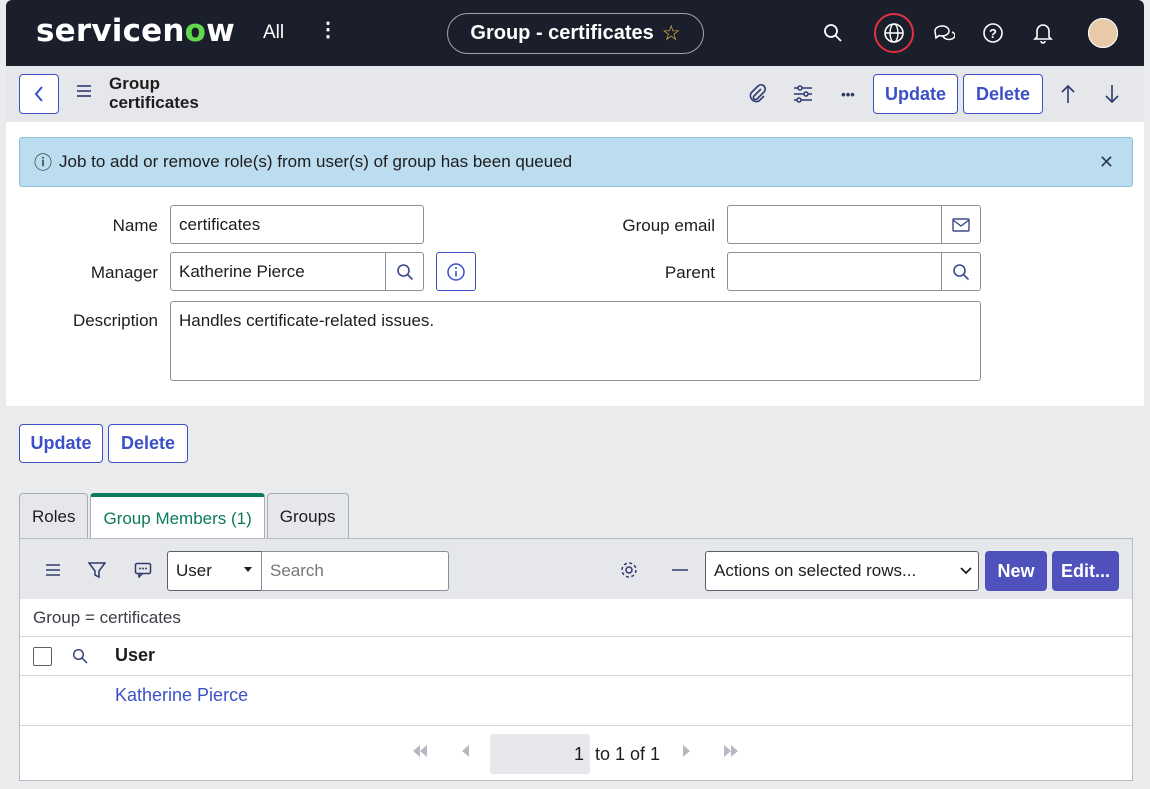 This screenshot has height=789, width=1150. What do you see at coordinates (680, 570) in the screenshot?
I see `collapse-minus-icon` at bounding box center [680, 570].